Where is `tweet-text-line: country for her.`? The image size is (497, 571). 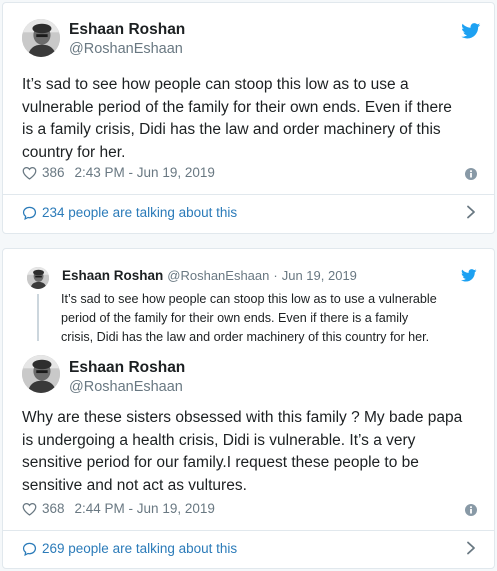 tweet-text-line: country for her. is located at coordinates (74, 152).